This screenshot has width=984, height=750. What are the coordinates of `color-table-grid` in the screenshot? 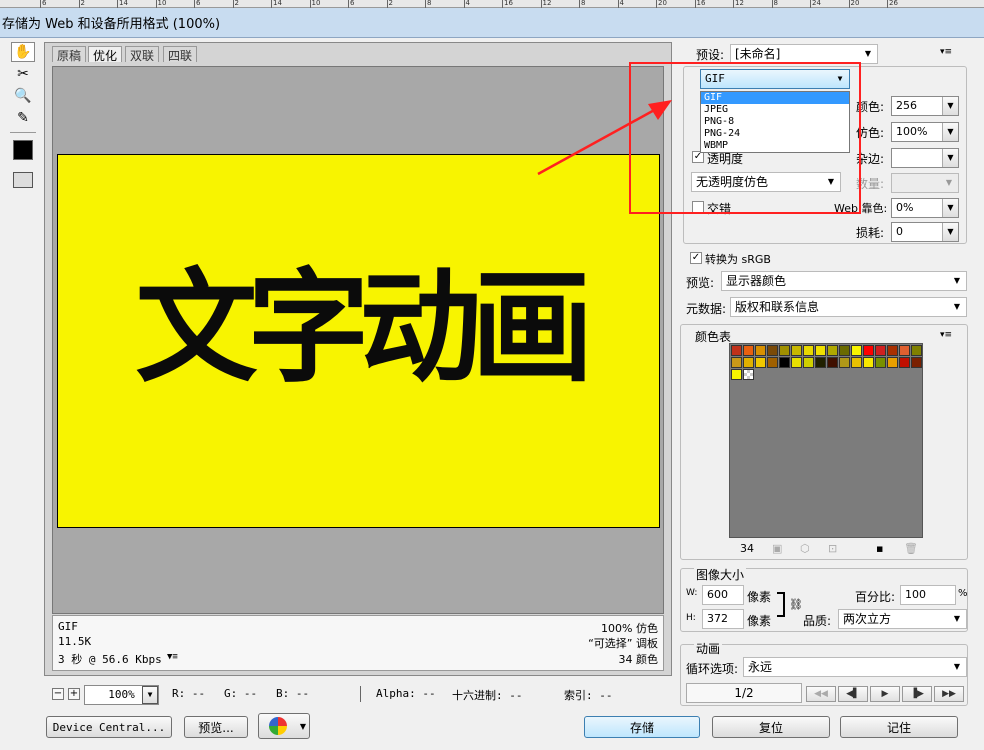 It's located at (826, 440).